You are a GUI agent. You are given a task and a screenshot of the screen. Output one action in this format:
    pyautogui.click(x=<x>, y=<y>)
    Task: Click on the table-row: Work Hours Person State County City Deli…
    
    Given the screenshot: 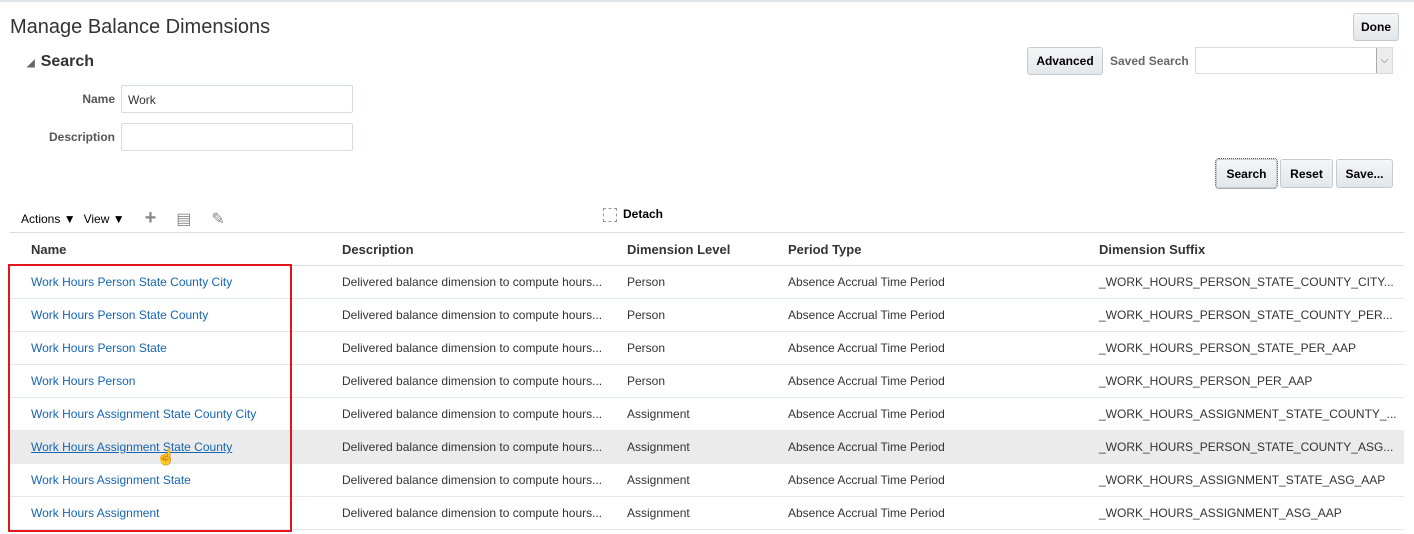 What is the action you would take?
    pyautogui.click(x=707, y=282)
    